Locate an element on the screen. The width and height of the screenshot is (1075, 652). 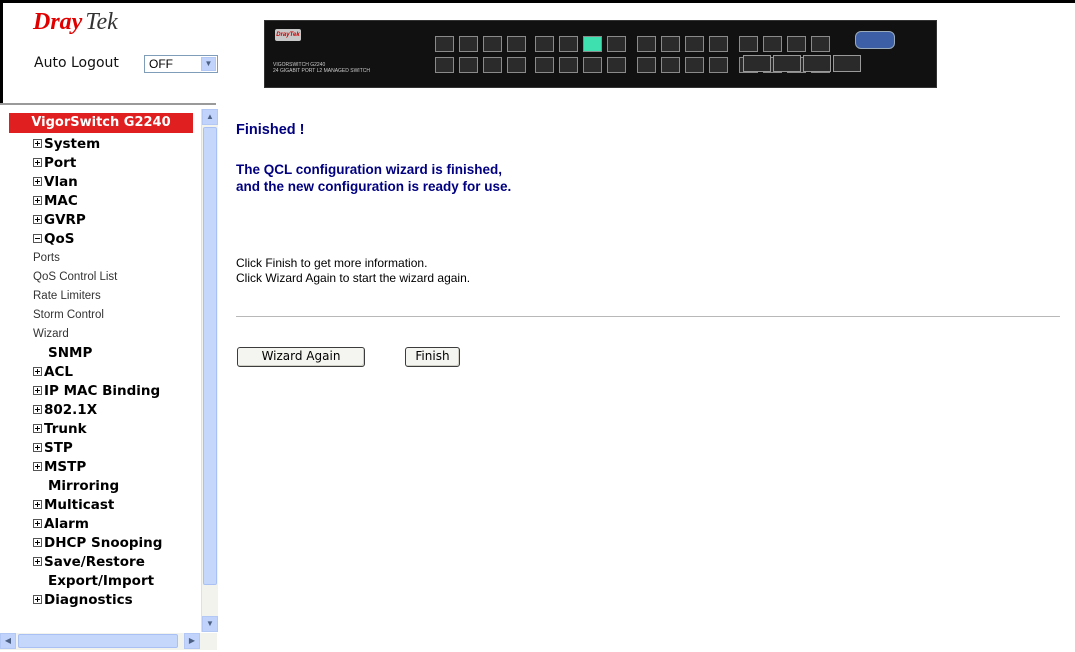
sidebar-item-alarm: Alarm is located at coordinates (117, 524).